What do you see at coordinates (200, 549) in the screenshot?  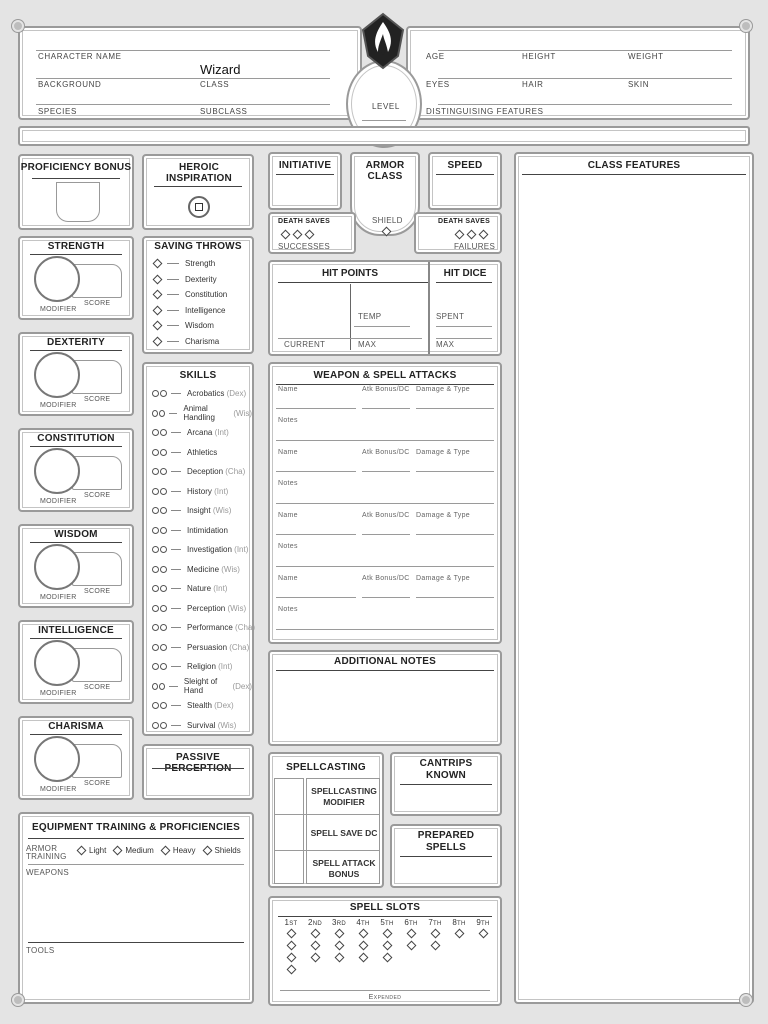 I see `skill-row: Investigation (Int)` at bounding box center [200, 549].